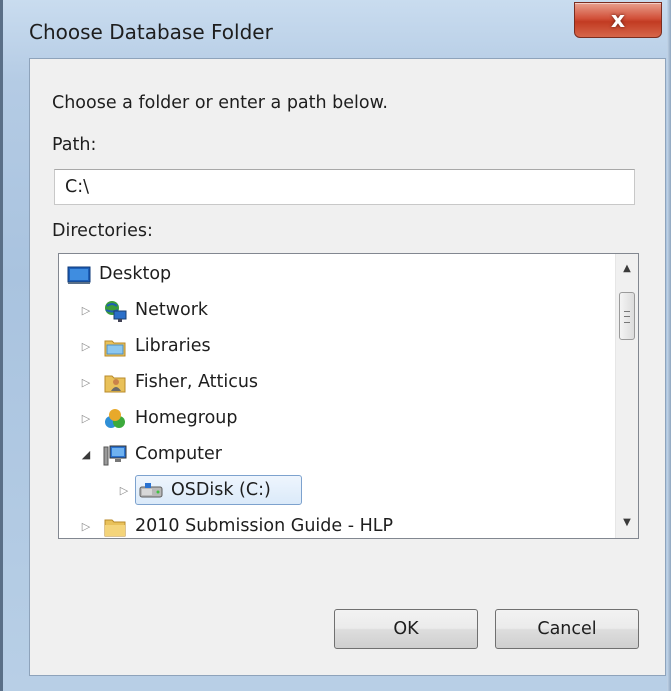 Image resolution: width=671 pixels, height=691 pixels. What do you see at coordinates (86, 455) in the screenshot?
I see `collapse-arrow-icon: ◢` at bounding box center [86, 455].